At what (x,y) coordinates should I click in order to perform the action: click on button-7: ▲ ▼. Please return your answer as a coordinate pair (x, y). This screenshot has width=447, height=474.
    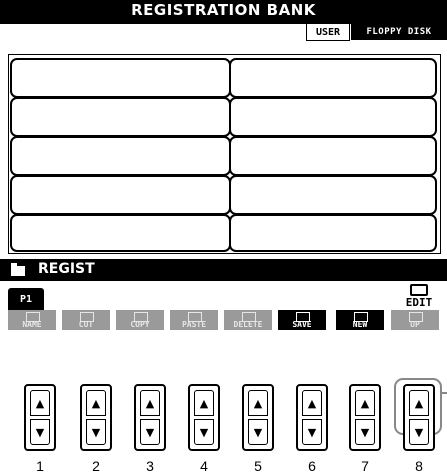
    Looking at the image, I should click on (365, 417).